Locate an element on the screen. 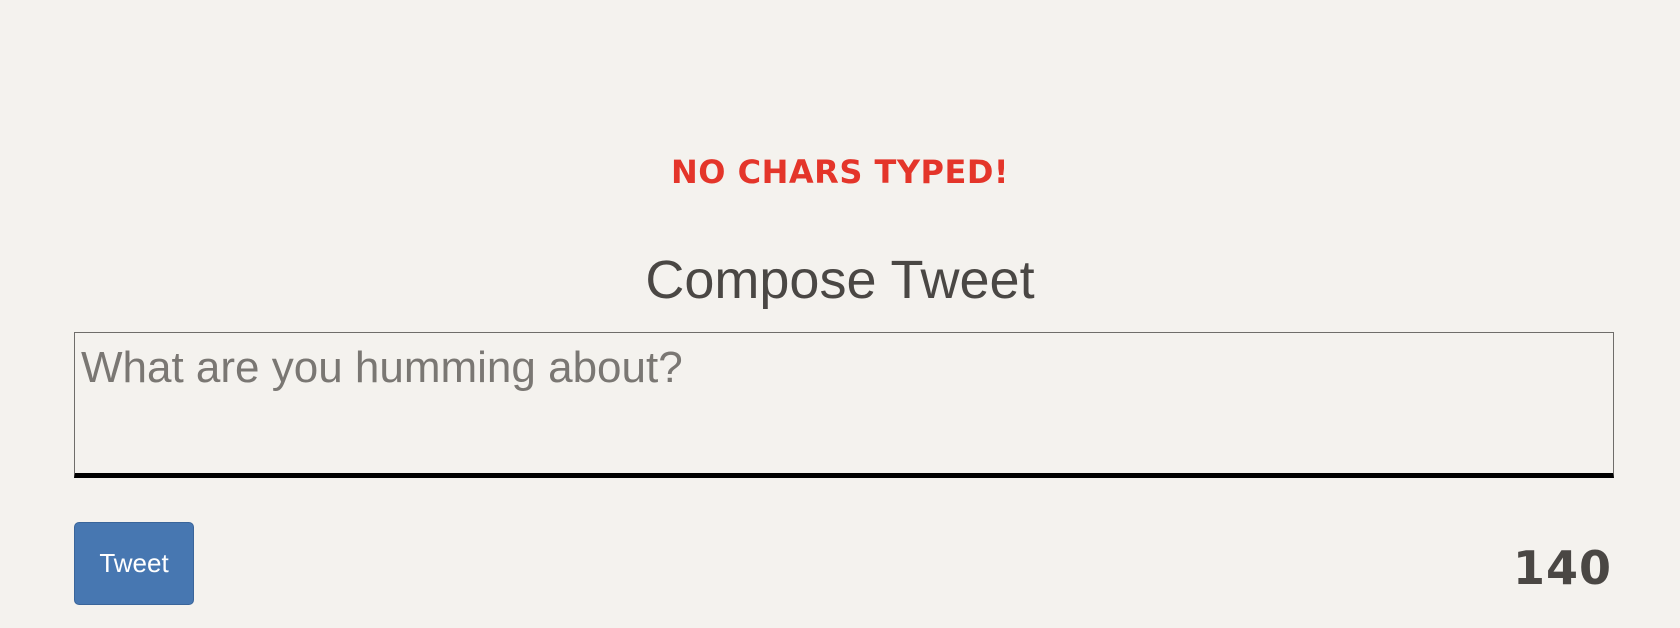 This screenshot has height=628, width=1680. char-counter: 140 is located at coordinates (1562, 568).